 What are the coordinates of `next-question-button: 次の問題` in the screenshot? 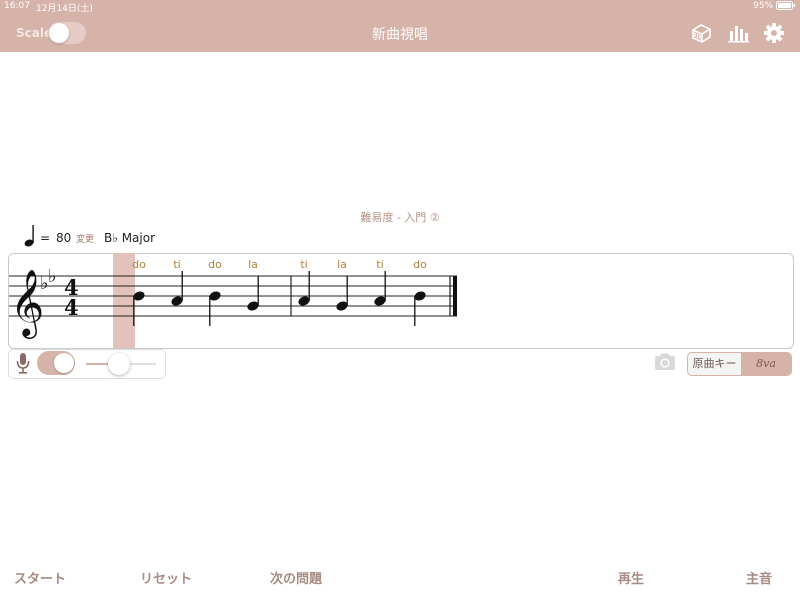 It's located at (296, 577).